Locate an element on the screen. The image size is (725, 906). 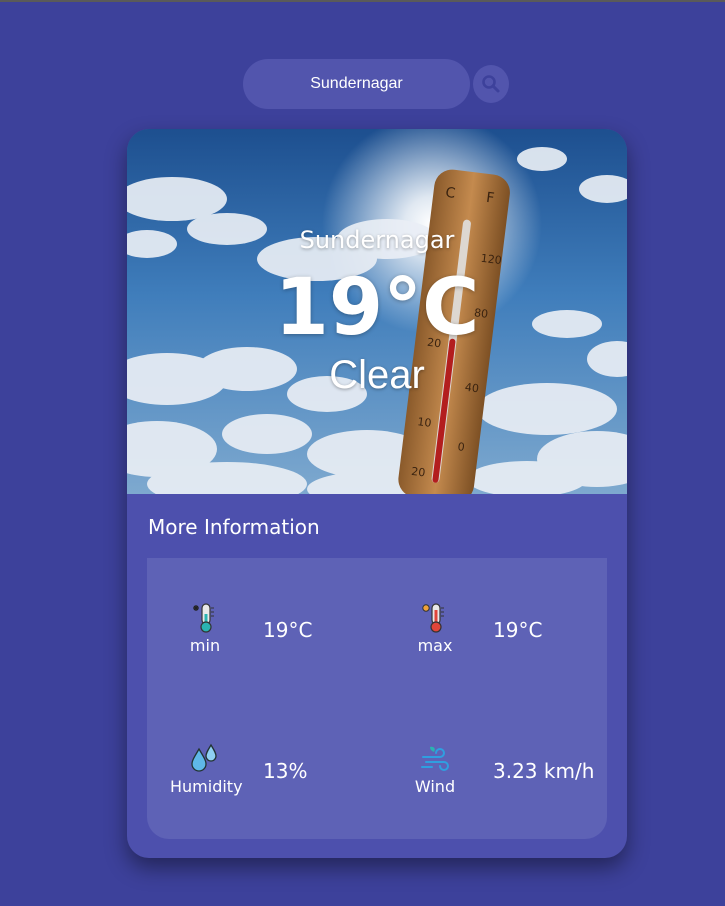
search-icon is located at coordinates (491, 84).